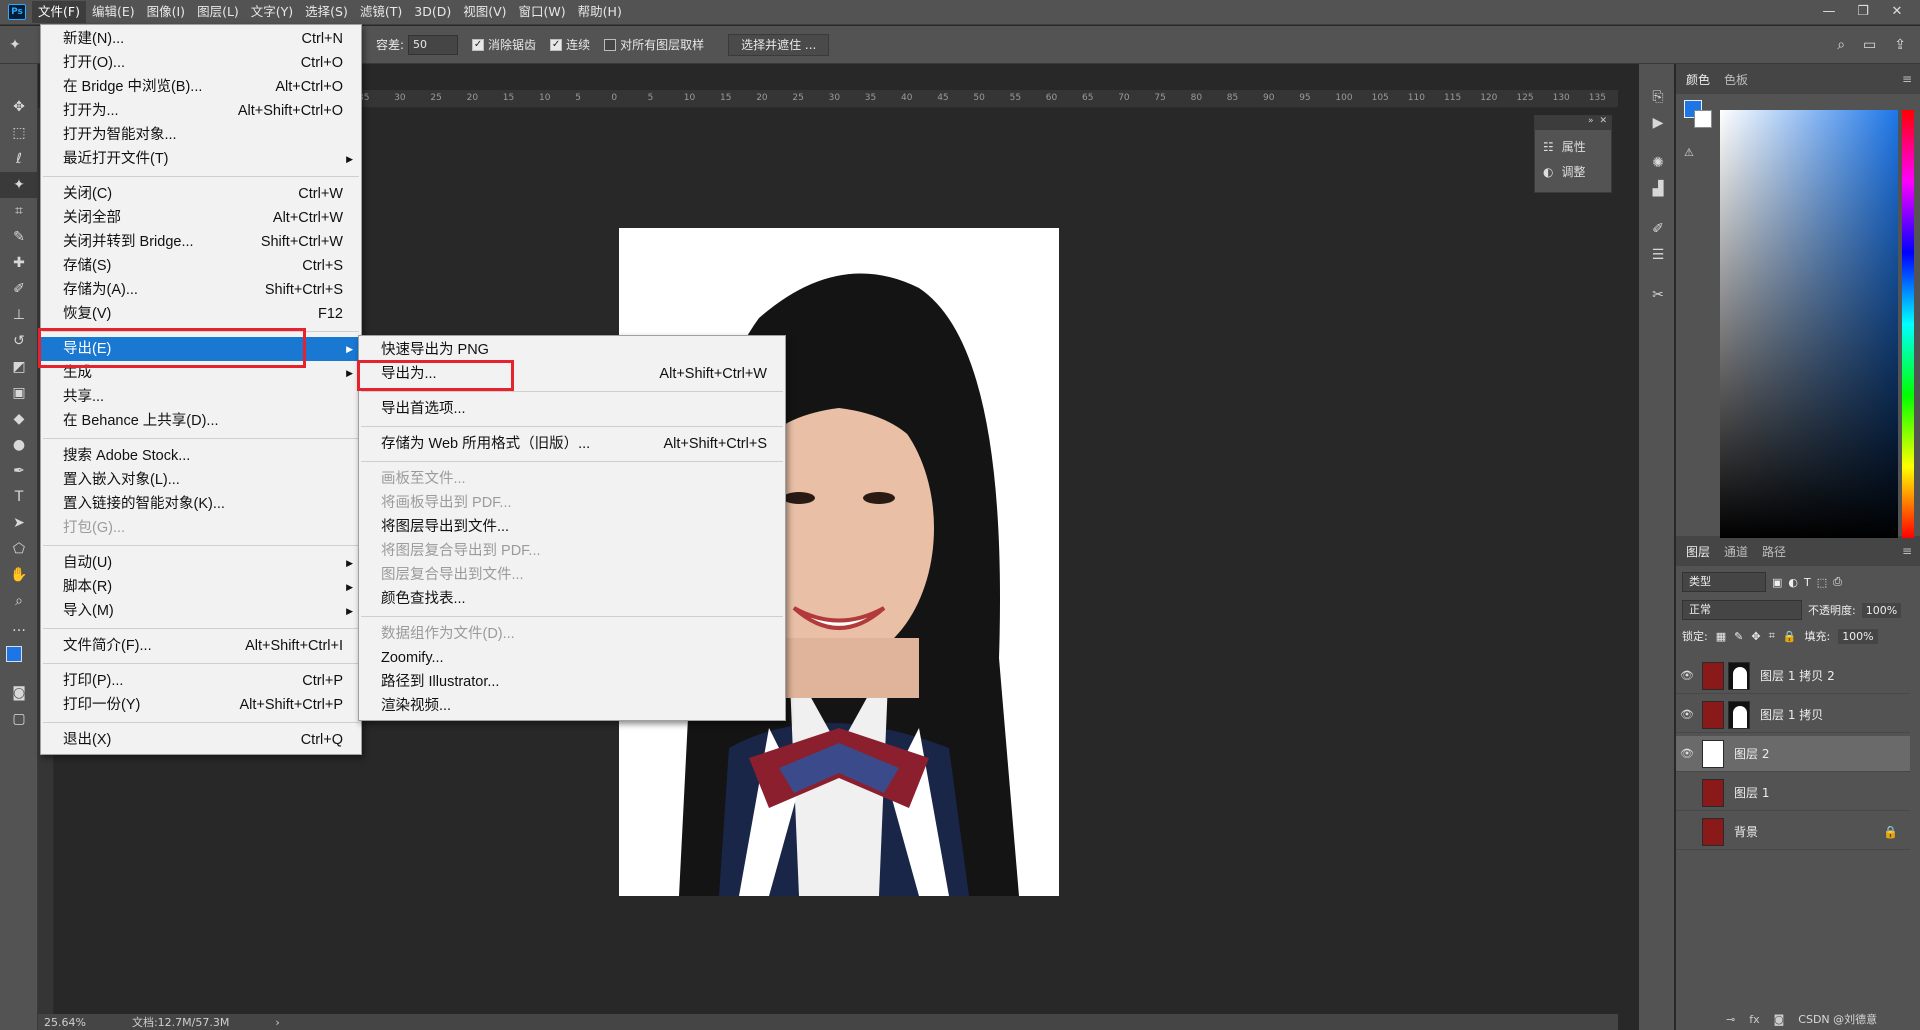  I want to click on file-menu-item: 在 Bridge 中浏览(B)... Alt+Ctrl+O, so click(201, 87).